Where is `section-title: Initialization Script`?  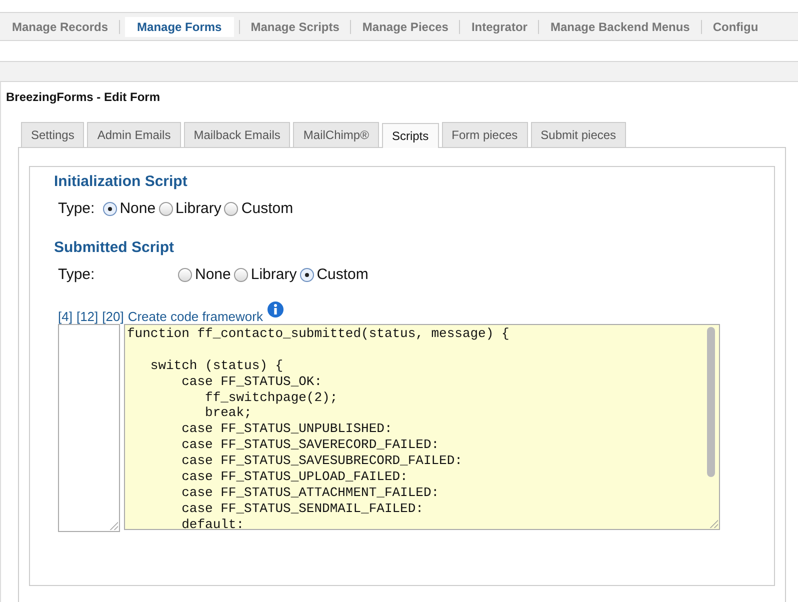
section-title: Initialization Script is located at coordinates (121, 181).